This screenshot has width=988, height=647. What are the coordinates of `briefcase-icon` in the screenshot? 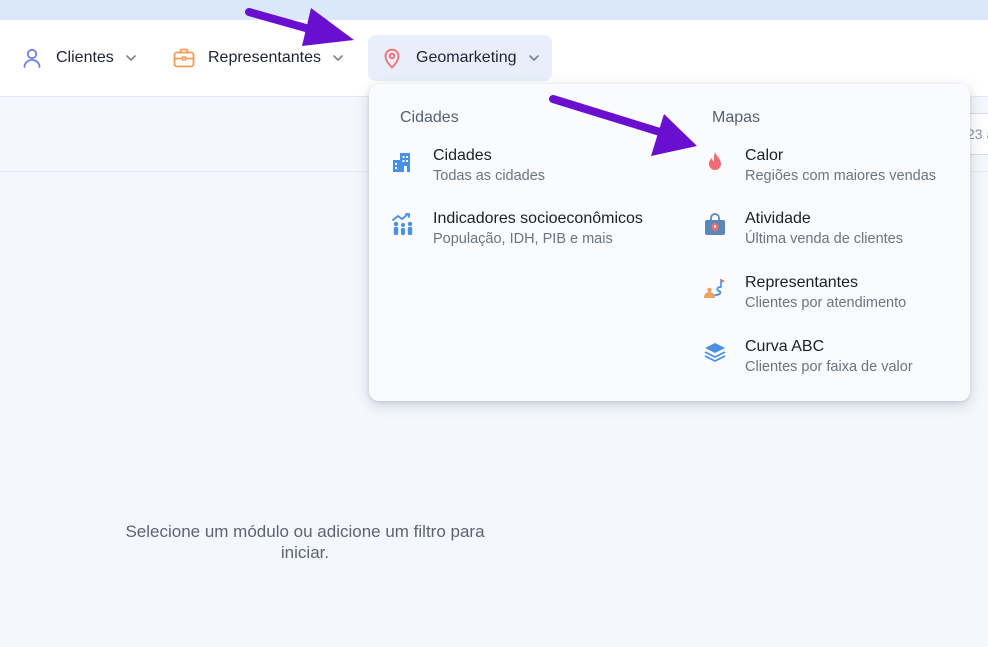 It's located at (184, 58).